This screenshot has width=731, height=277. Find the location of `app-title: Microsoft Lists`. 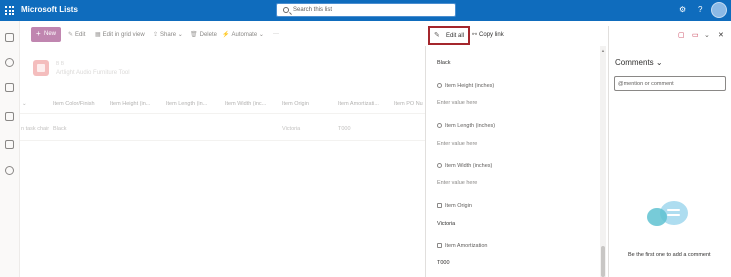

app-title: Microsoft Lists is located at coordinates (49, 9).